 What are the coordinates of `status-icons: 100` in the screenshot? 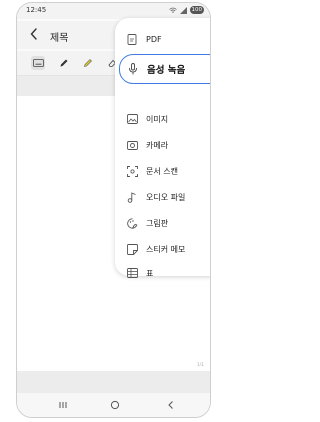 It's located at (186, 10).